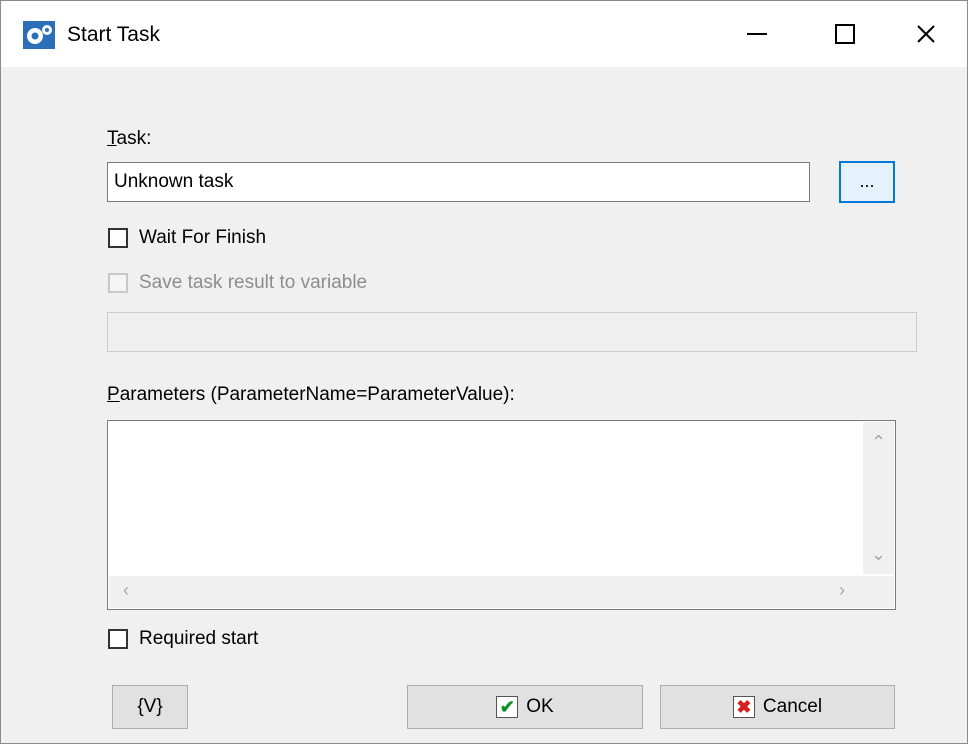  Describe the element at coordinates (878, 498) in the screenshot. I see `vertical-scrollbar: ⌃ ⌄` at that location.